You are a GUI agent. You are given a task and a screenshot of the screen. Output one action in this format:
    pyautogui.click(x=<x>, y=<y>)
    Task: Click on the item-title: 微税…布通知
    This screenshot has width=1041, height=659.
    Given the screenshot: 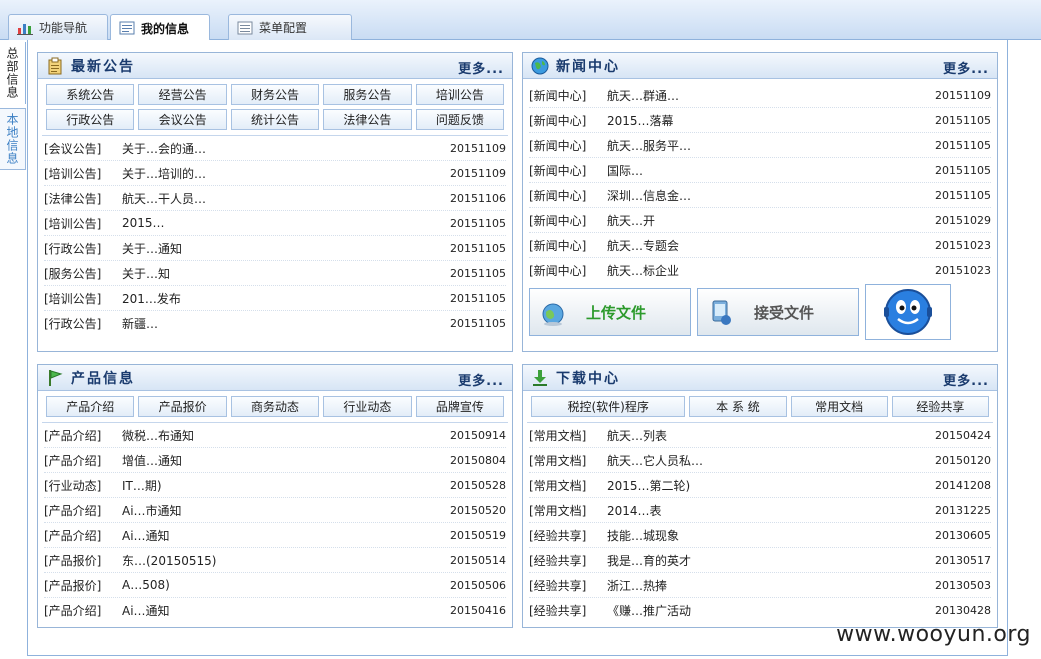 What is the action you would take?
    pyautogui.click(x=285, y=435)
    